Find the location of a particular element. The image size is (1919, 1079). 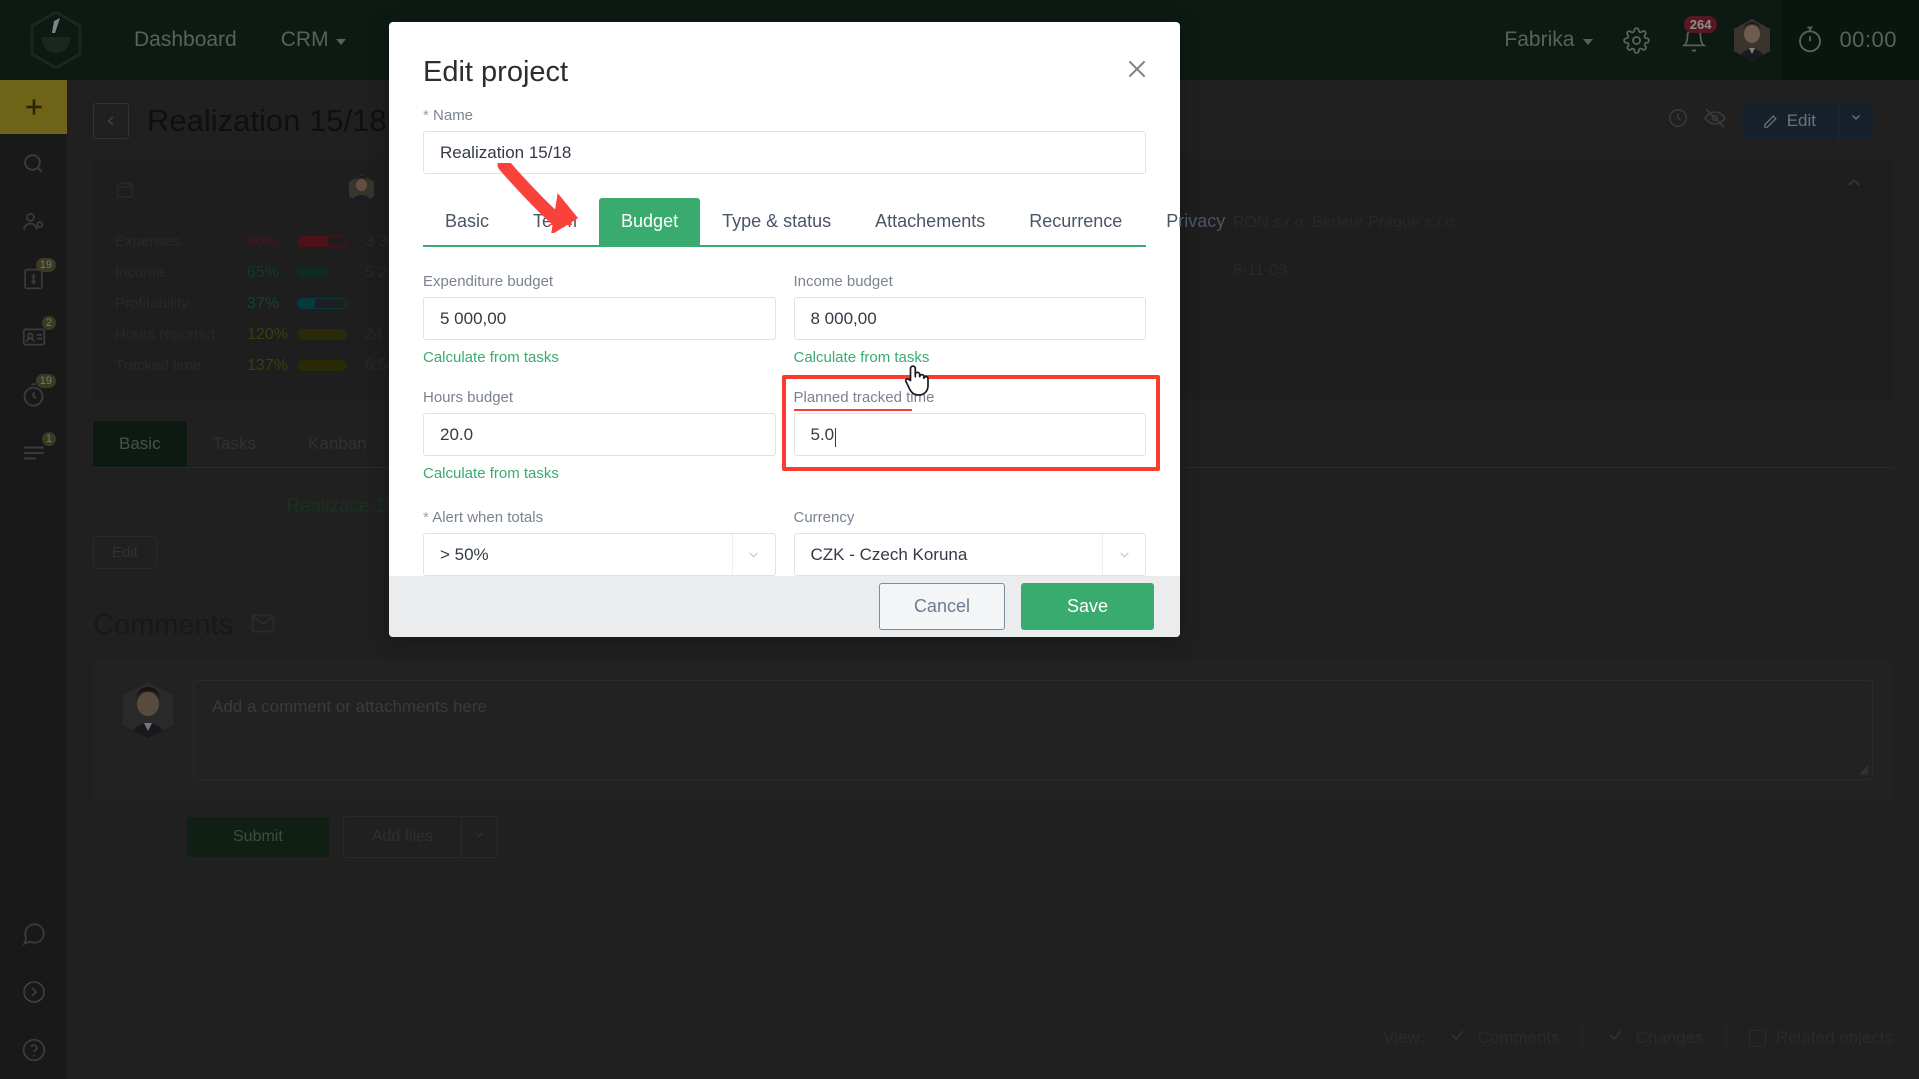

text-caret is located at coordinates (836, 437).